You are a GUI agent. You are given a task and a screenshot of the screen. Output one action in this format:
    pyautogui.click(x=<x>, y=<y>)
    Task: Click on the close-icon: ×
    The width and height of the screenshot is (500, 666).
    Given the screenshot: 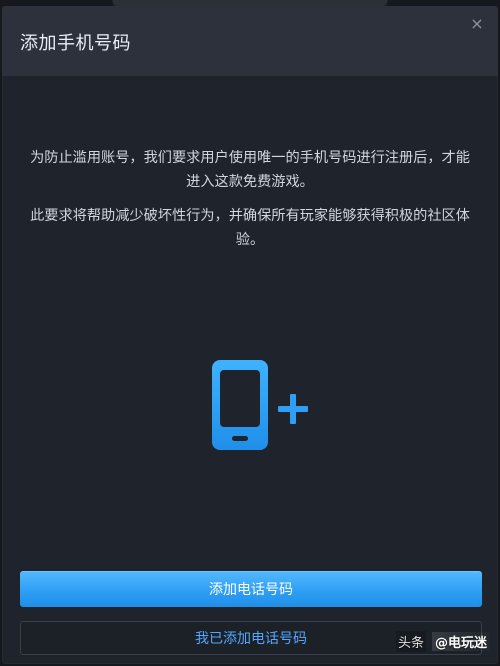 What is the action you would take?
    pyautogui.click(x=477, y=23)
    